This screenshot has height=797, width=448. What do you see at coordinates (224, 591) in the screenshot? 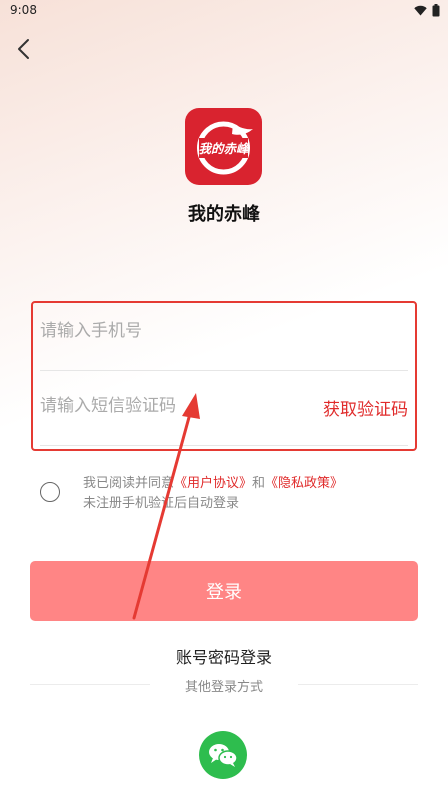
I see `login-button: 登录` at bounding box center [224, 591].